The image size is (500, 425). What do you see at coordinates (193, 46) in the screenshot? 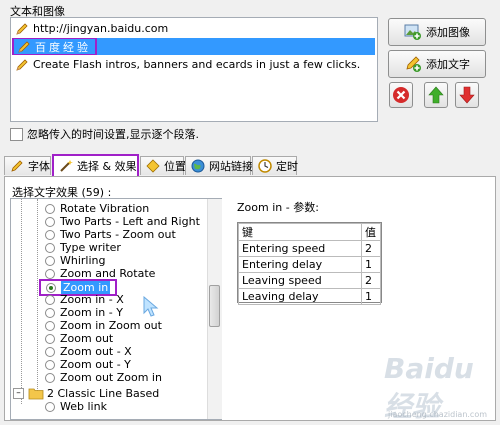
I see `text-list-item-selected: 百度经验` at bounding box center [193, 46].